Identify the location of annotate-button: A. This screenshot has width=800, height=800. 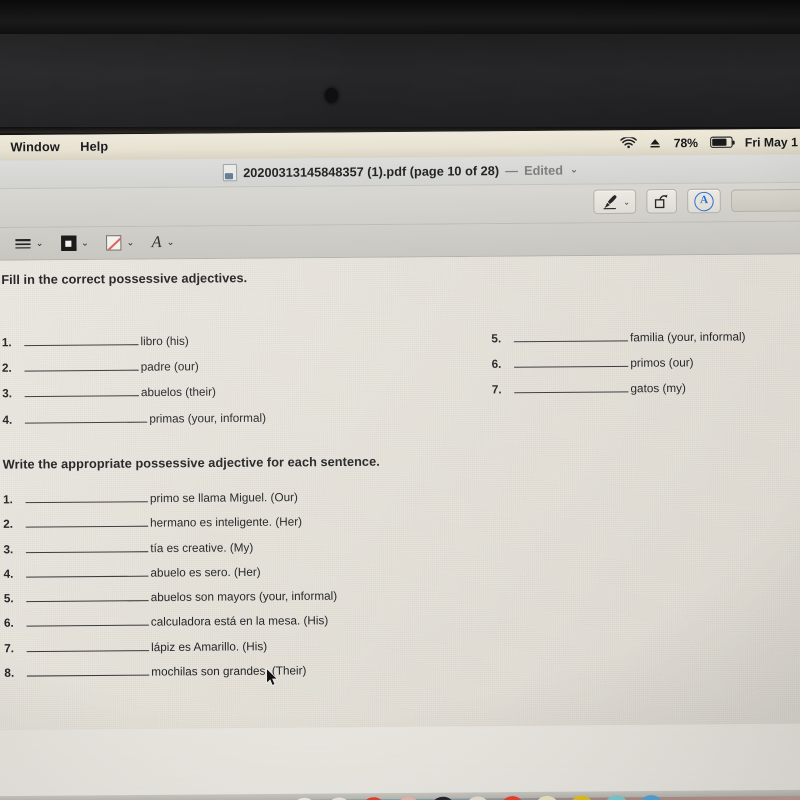
(704, 201).